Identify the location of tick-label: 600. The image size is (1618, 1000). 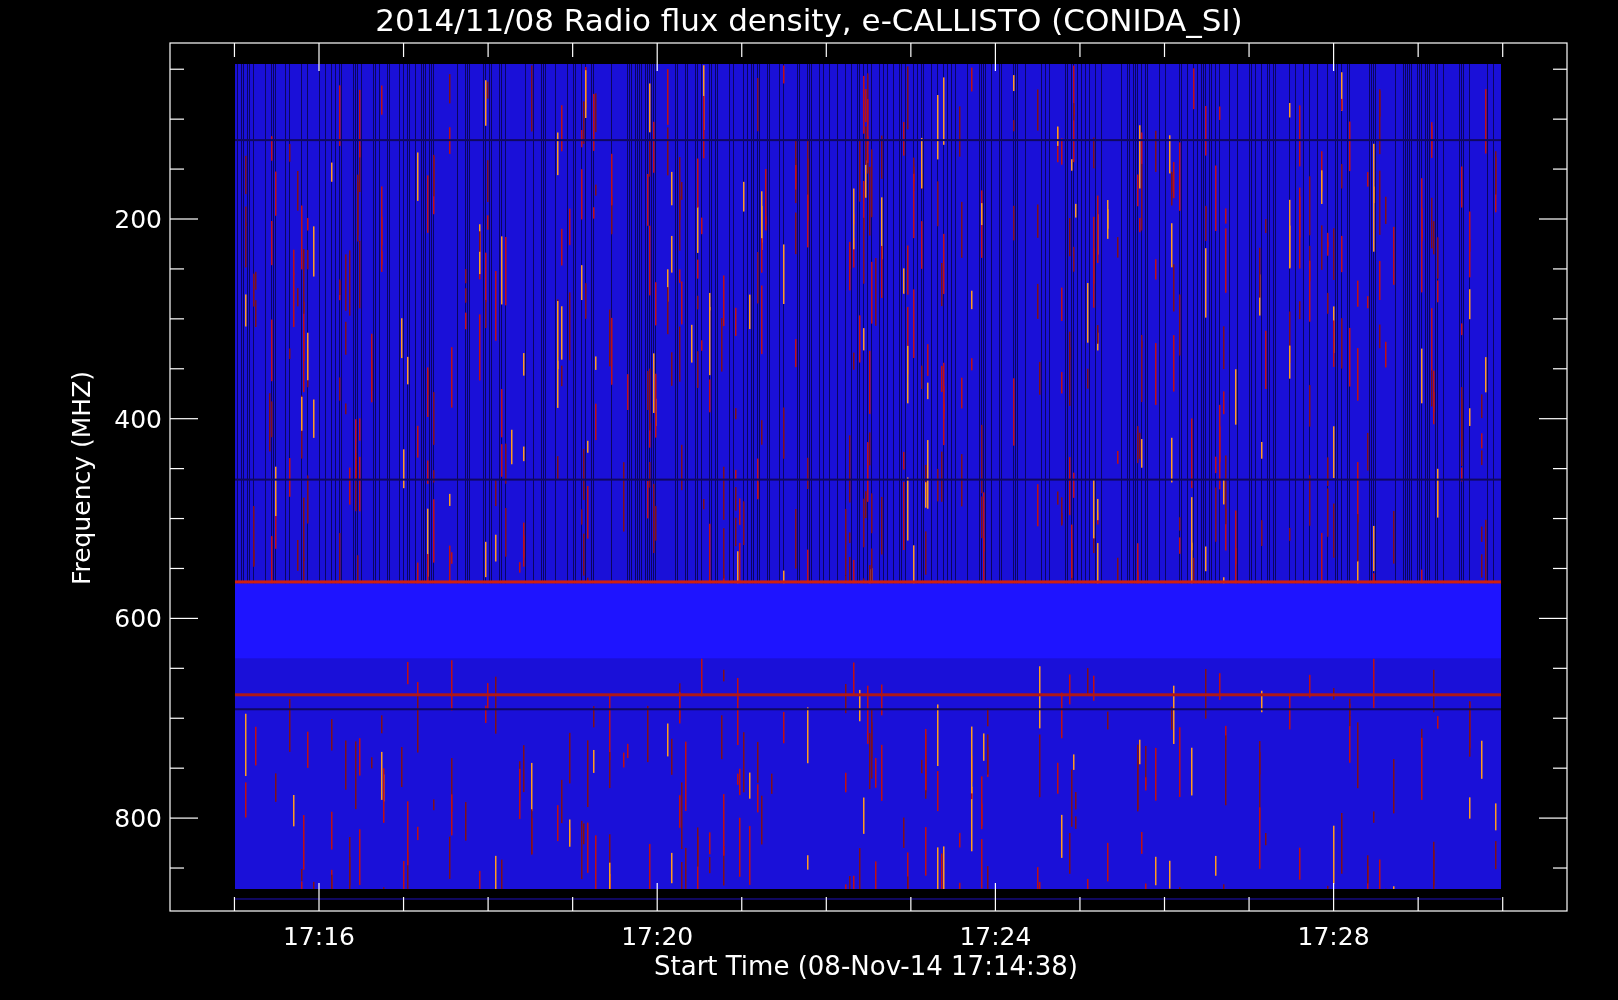
(138, 619).